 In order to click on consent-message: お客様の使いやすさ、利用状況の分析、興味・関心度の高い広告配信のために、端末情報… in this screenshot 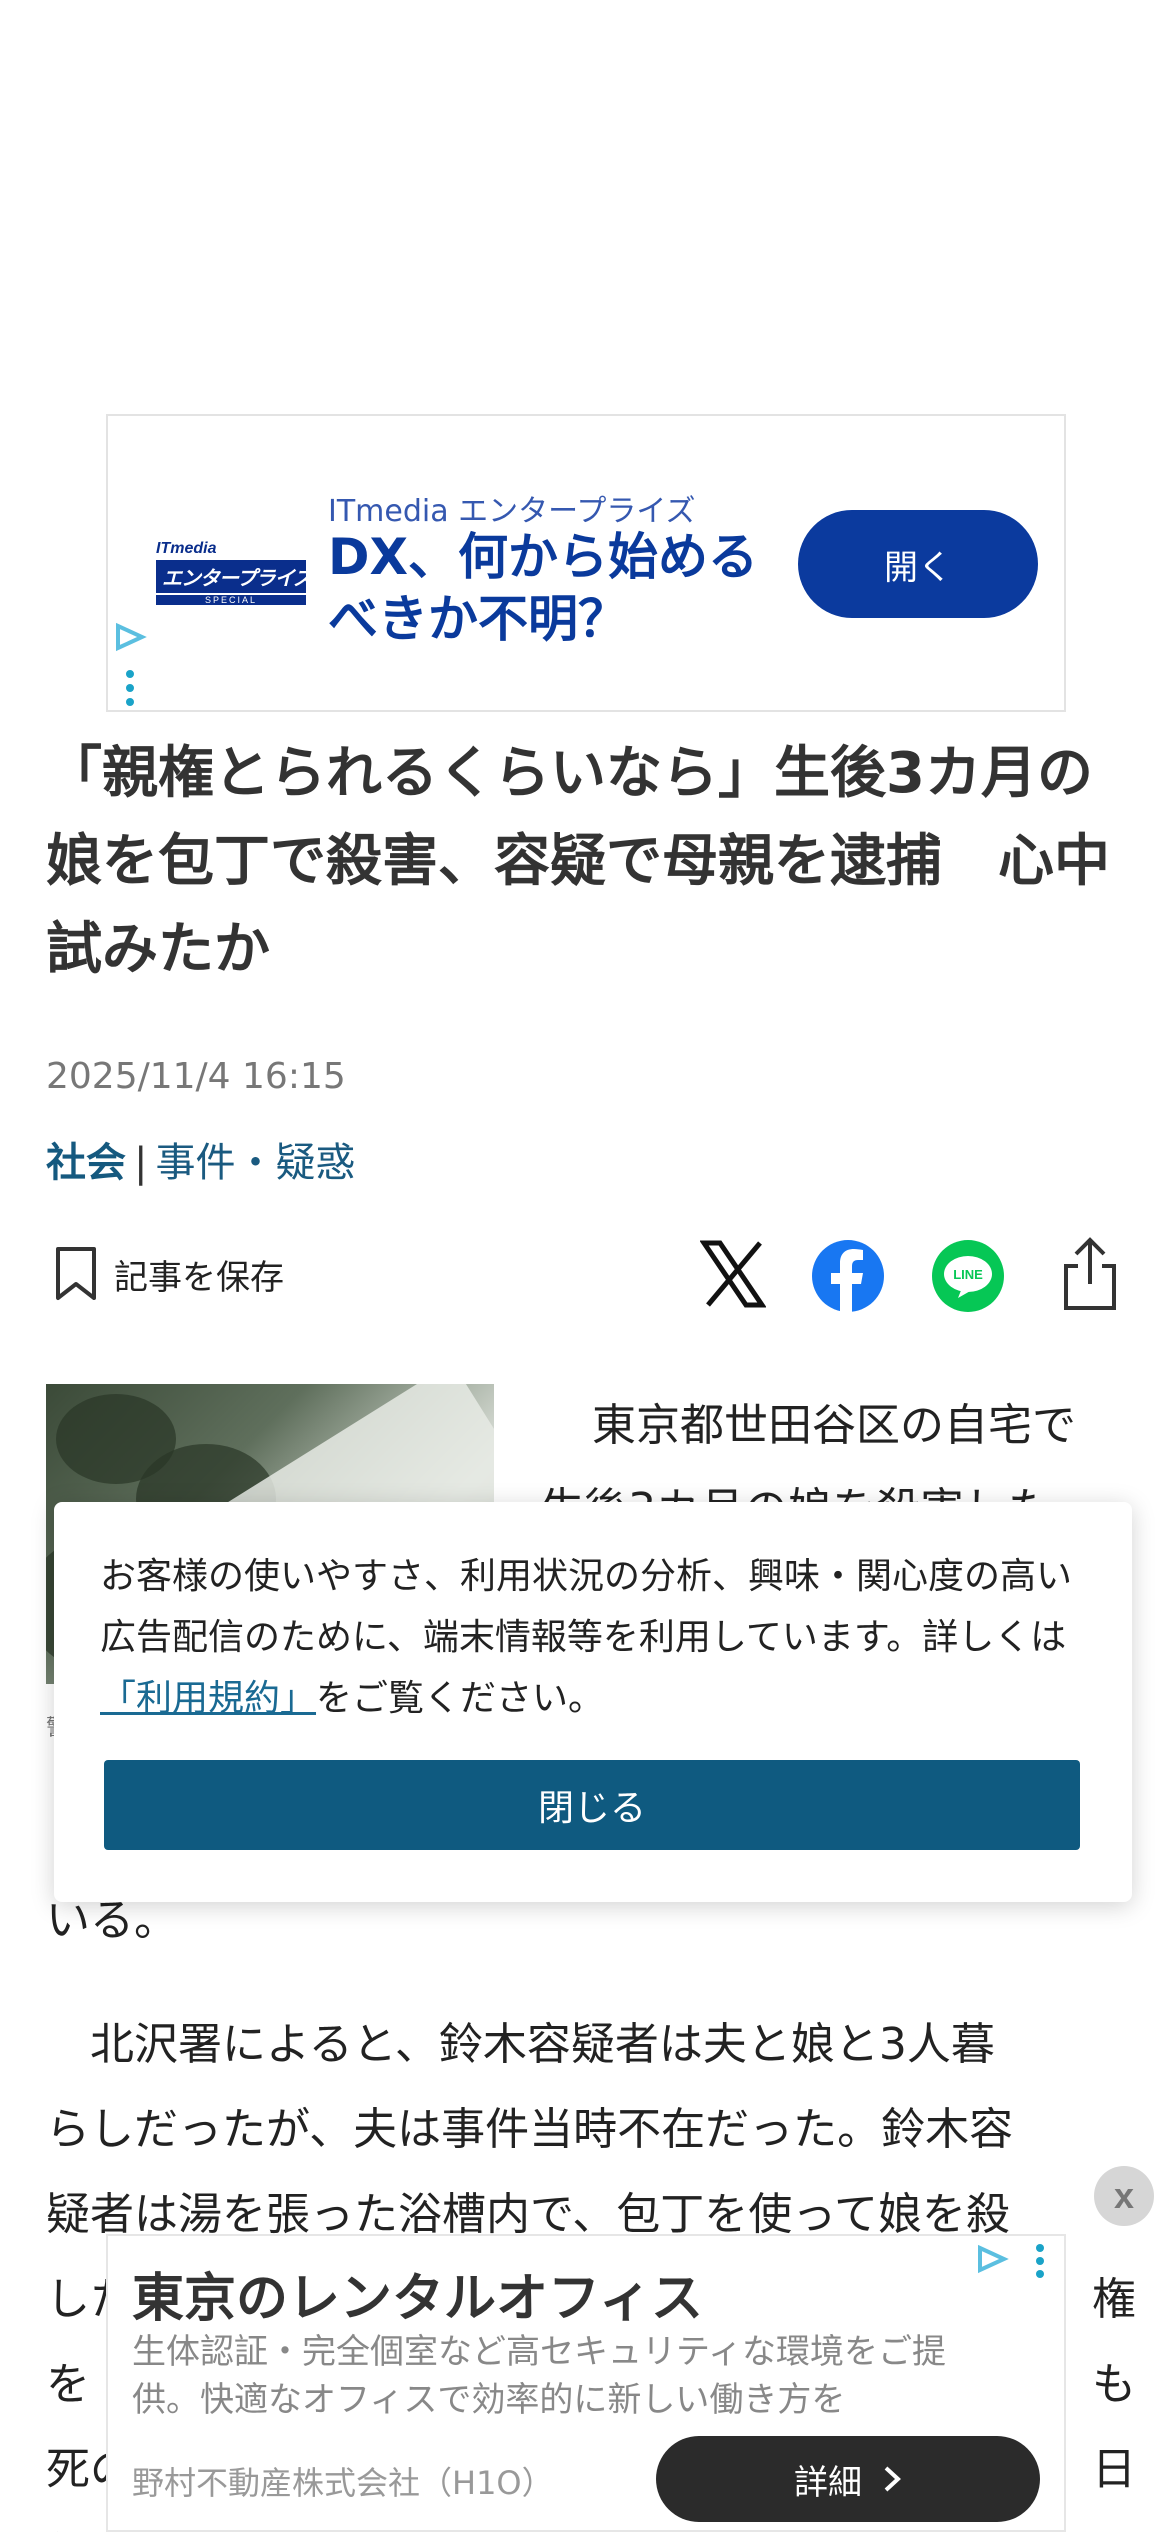, I will do `click(586, 1637)`.